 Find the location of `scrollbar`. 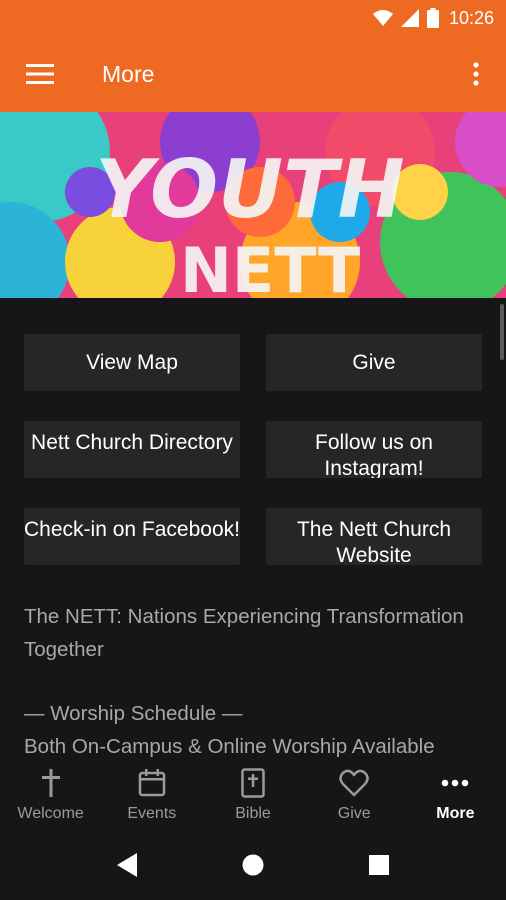

scrollbar is located at coordinates (502, 332).